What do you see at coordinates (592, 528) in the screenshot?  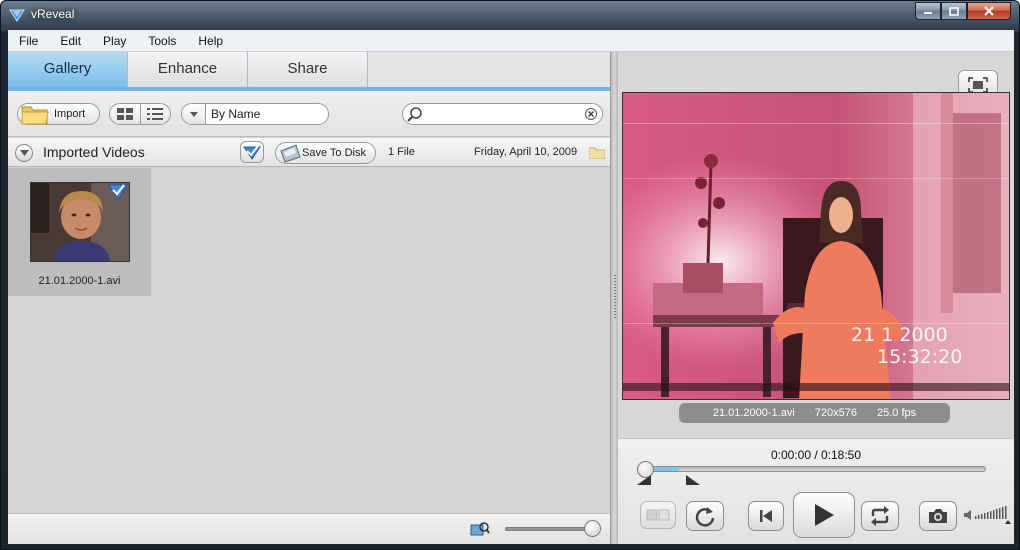 I see `thumbnail-size-handle` at bounding box center [592, 528].